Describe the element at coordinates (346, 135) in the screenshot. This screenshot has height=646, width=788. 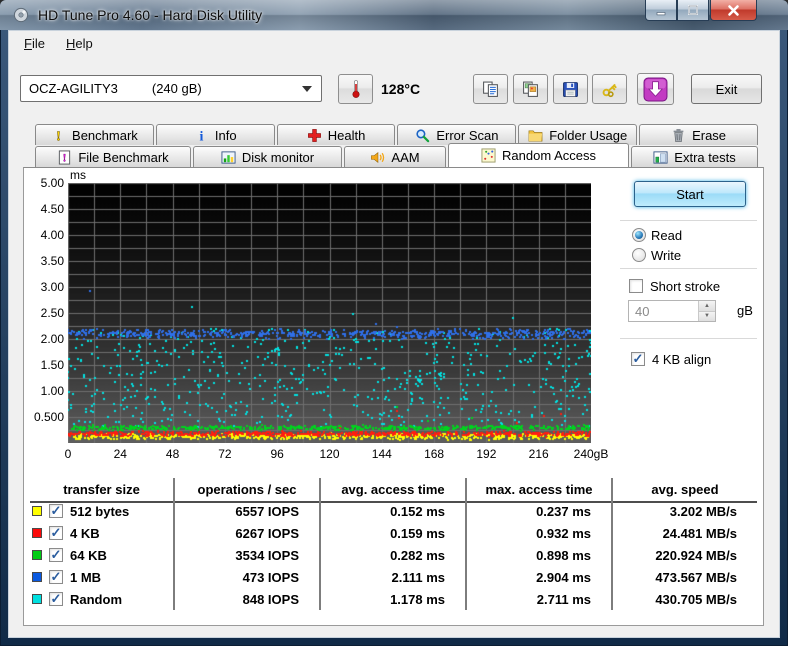
I see `tab-label: Health` at that location.